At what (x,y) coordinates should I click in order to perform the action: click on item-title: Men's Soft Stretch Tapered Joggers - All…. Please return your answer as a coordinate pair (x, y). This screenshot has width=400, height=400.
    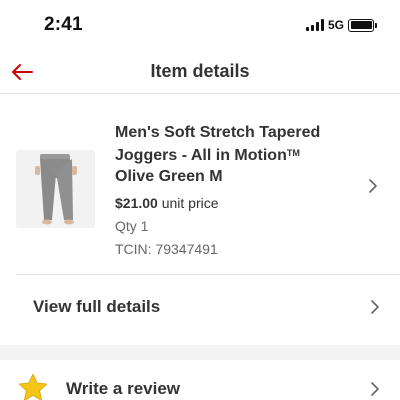
    Looking at the image, I should click on (232, 154).